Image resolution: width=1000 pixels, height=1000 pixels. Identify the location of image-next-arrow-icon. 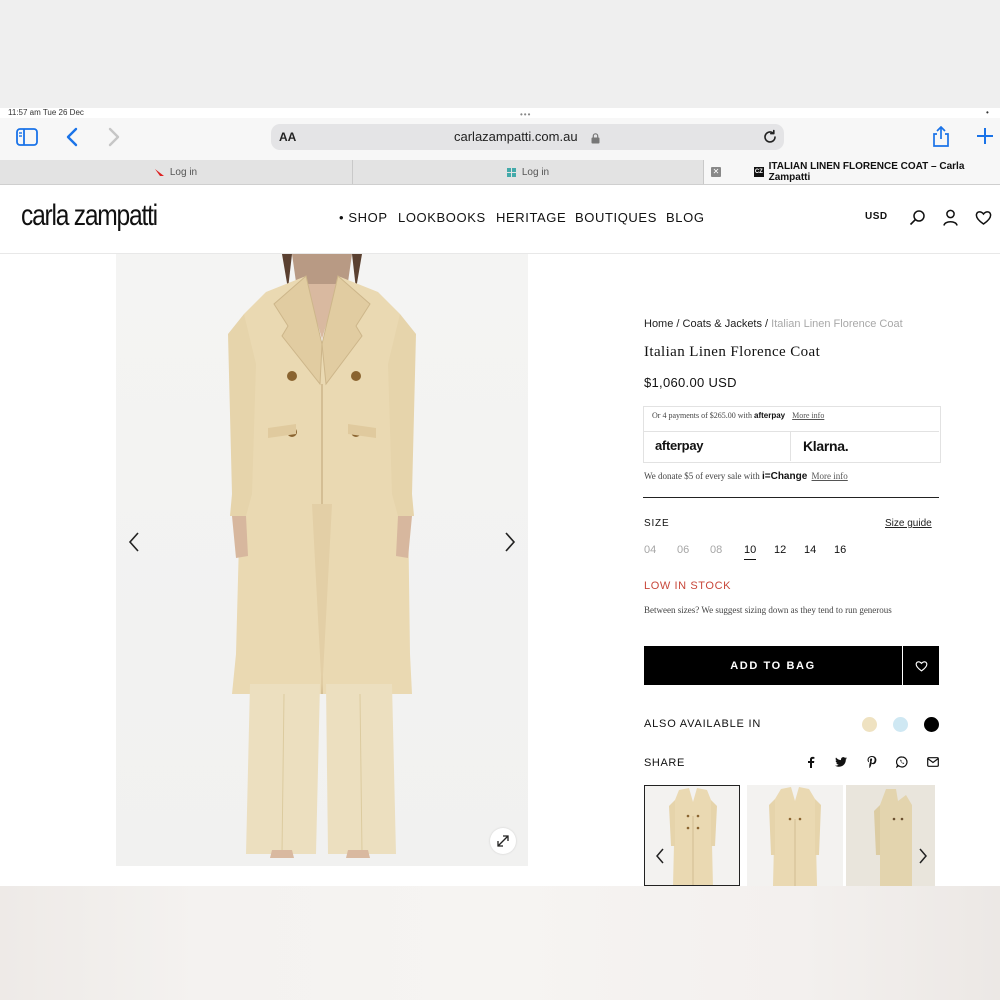
(510, 542).